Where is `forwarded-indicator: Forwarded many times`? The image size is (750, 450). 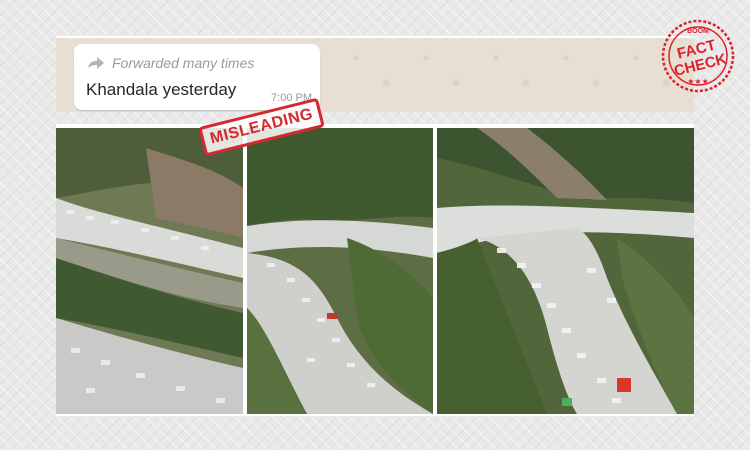 forwarded-indicator: Forwarded many times is located at coordinates (170, 63).